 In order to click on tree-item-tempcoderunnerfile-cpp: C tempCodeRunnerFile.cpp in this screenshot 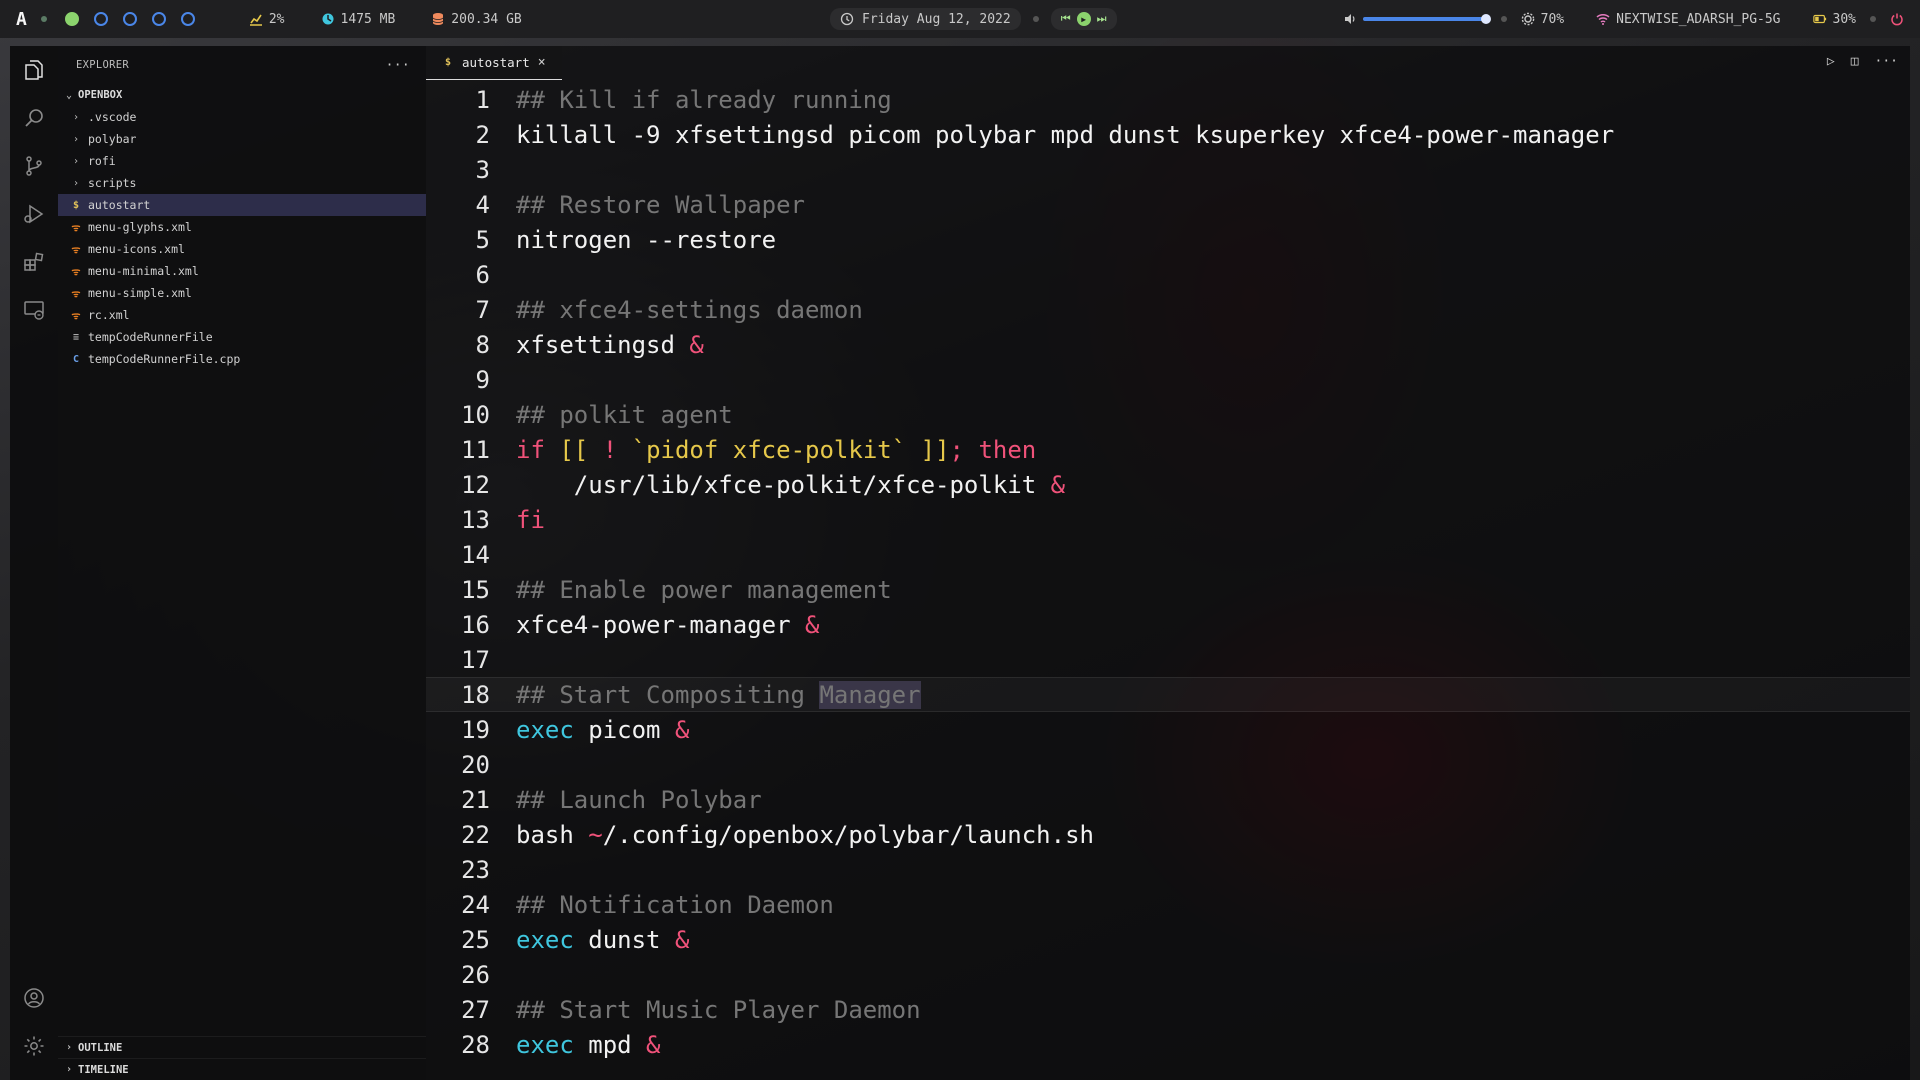, I will do `click(242, 359)`.